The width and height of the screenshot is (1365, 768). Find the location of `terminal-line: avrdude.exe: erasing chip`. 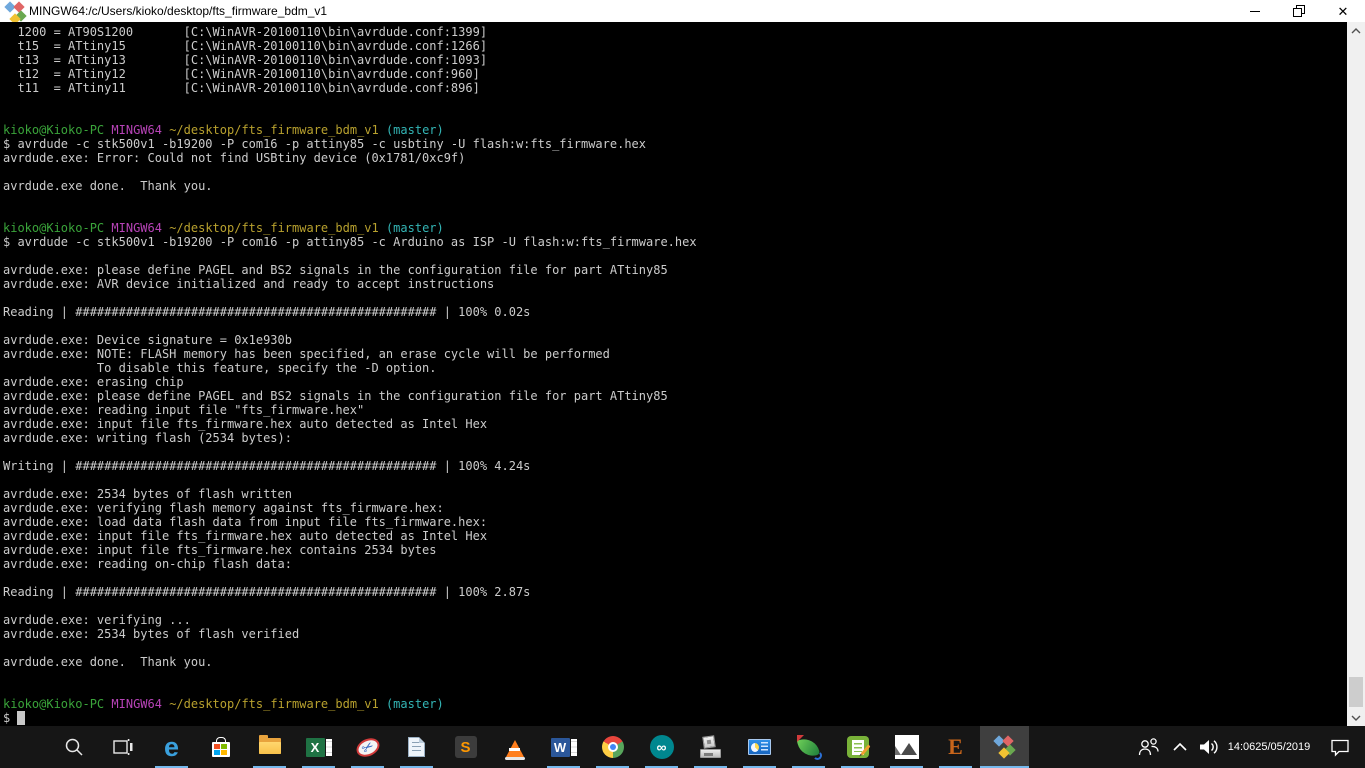

terminal-line: avrdude.exe: erasing chip is located at coordinates (93, 382).